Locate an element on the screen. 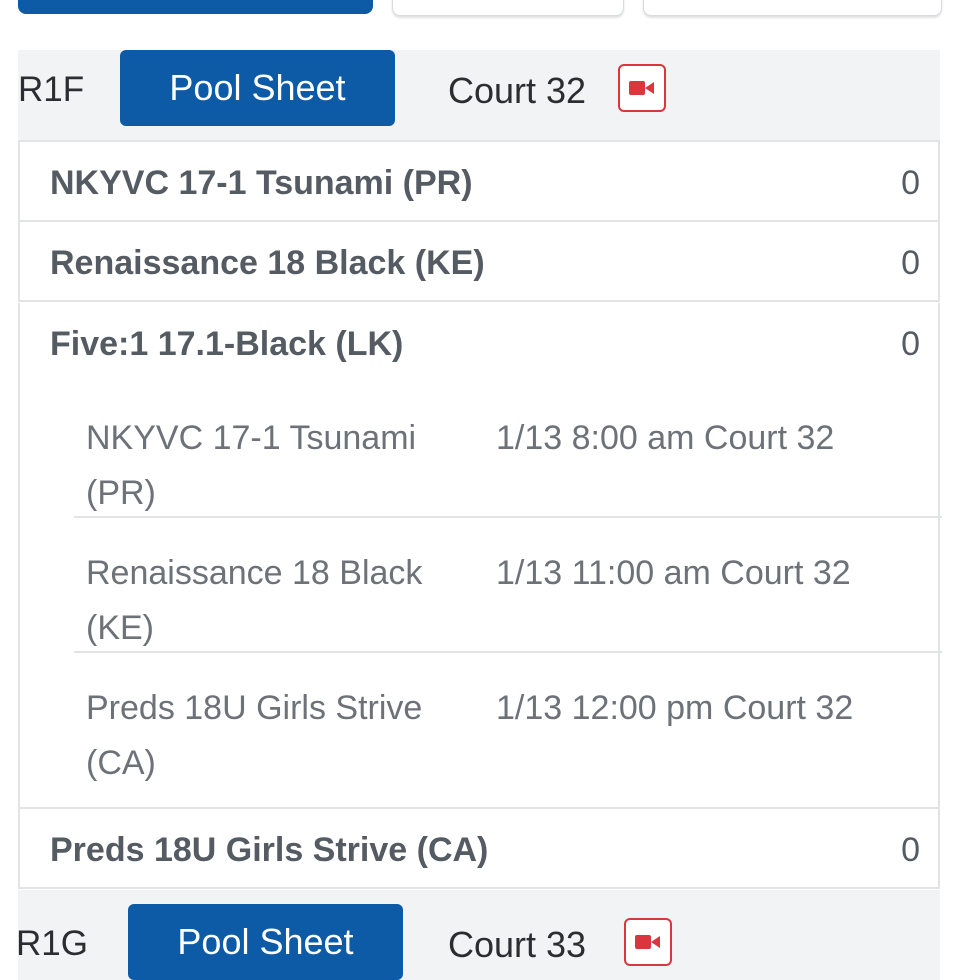 The width and height of the screenshot is (960, 980). team-row: NKYVC 17-1 Tsunami (PR) 0 is located at coordinates (479, 182).